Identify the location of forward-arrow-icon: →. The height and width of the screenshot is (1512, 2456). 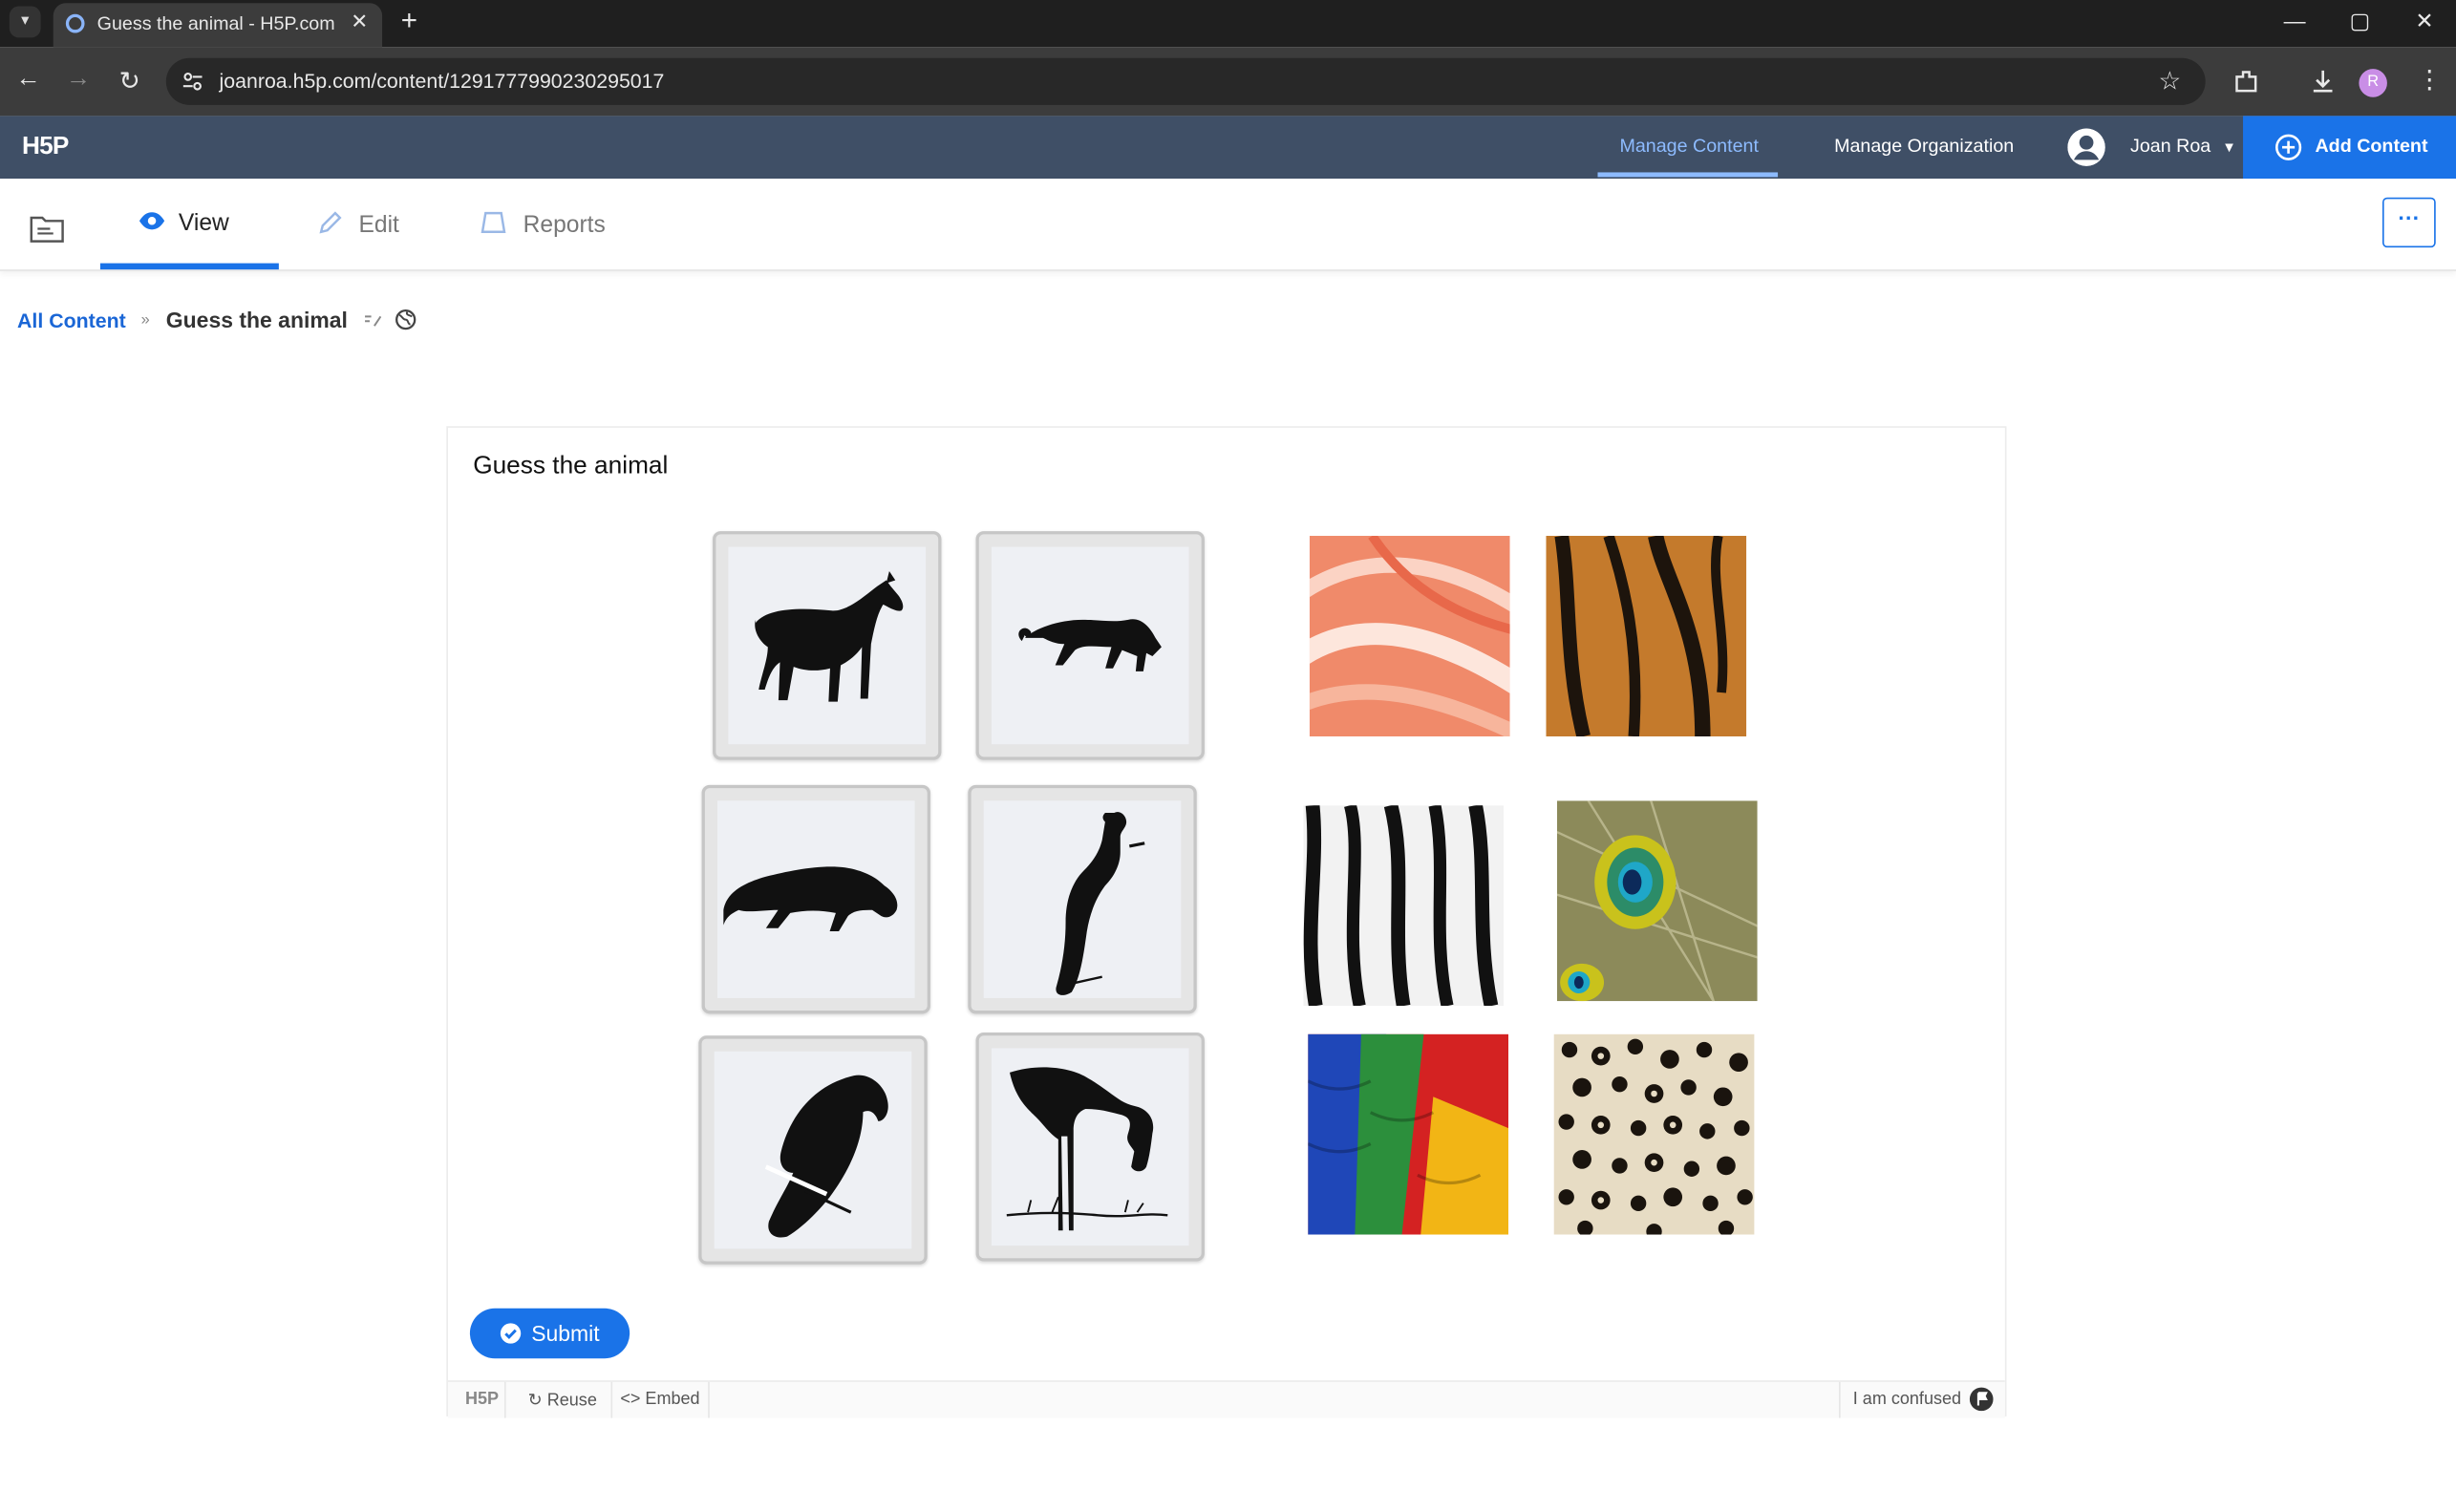
(78, 80).